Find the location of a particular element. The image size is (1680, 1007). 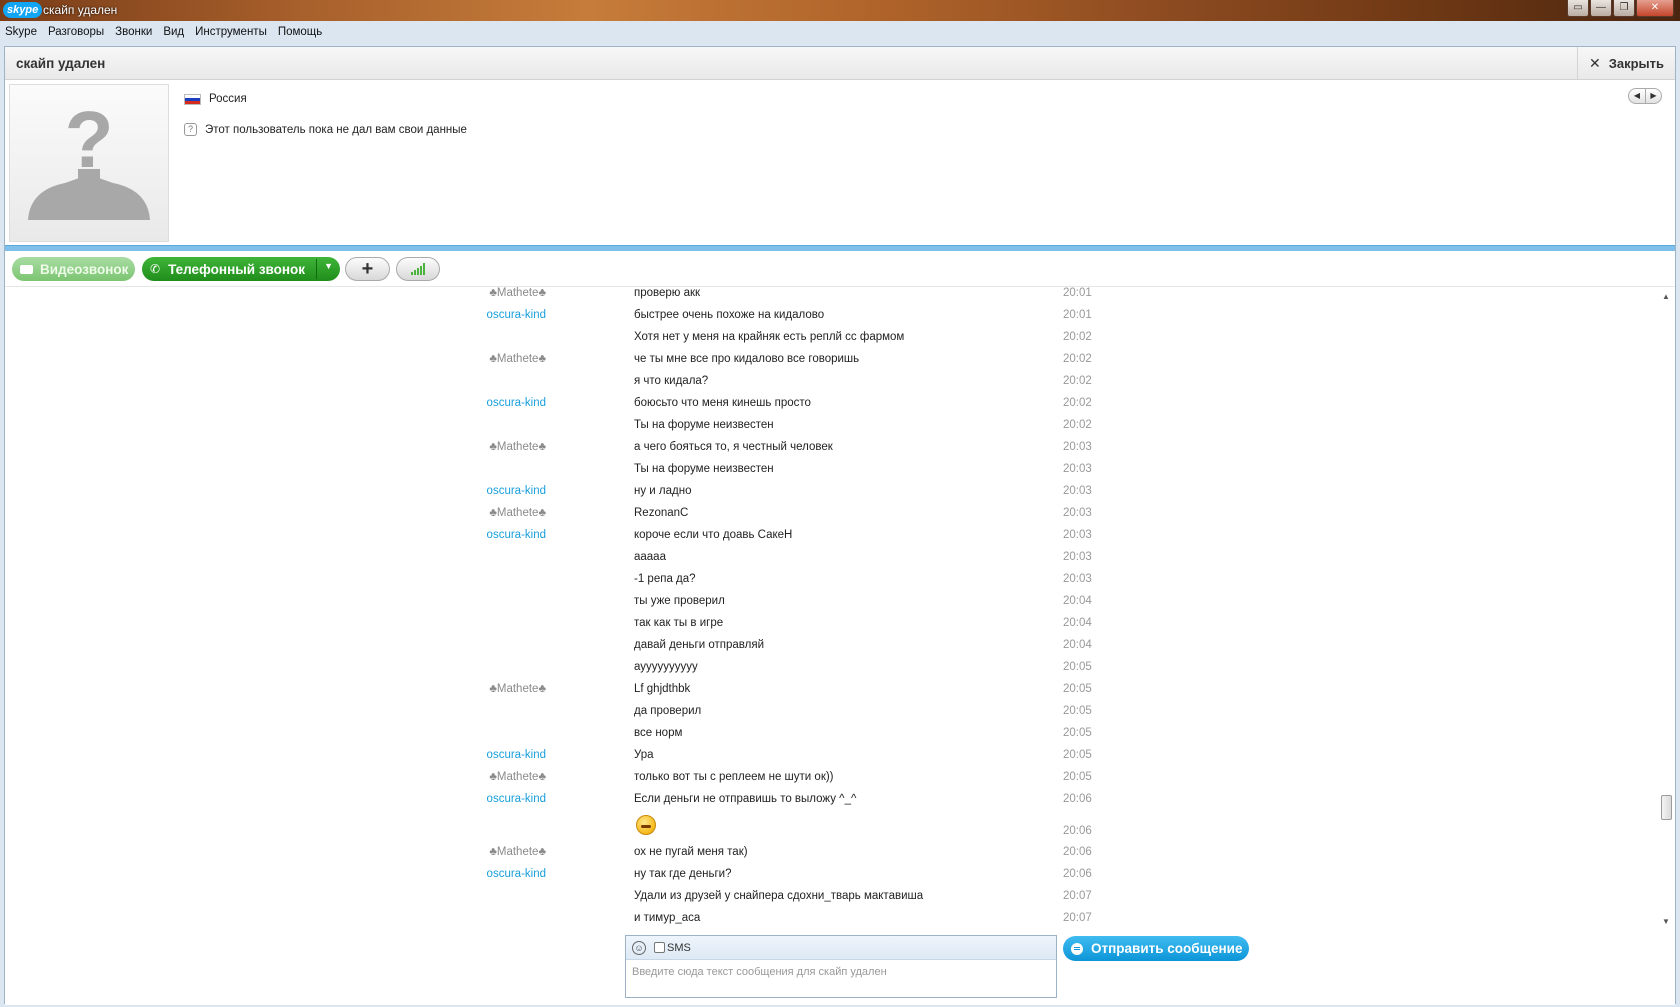

send-label: Отправить сообщение is located at coordinates (1167, 948).